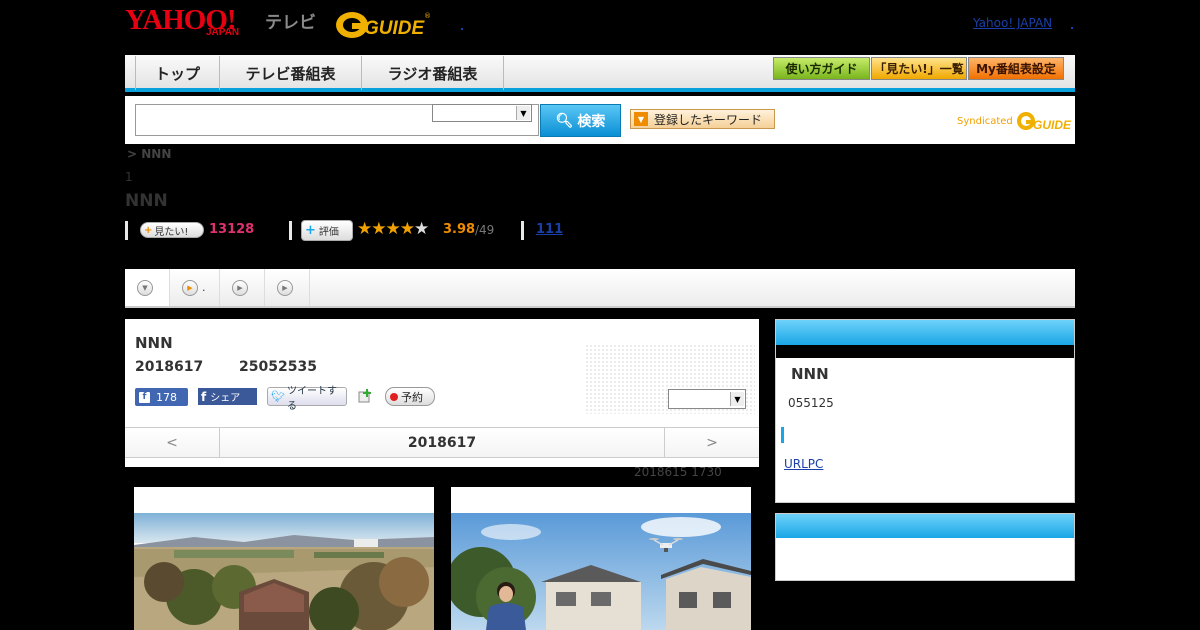 The height and width of the screenshot is (630, 1200). What do you see at coordinates (919, 68) in the screenshot?
I see `mitai-list-button: 「見たい!」一覧` at bounding box center [919, 68].